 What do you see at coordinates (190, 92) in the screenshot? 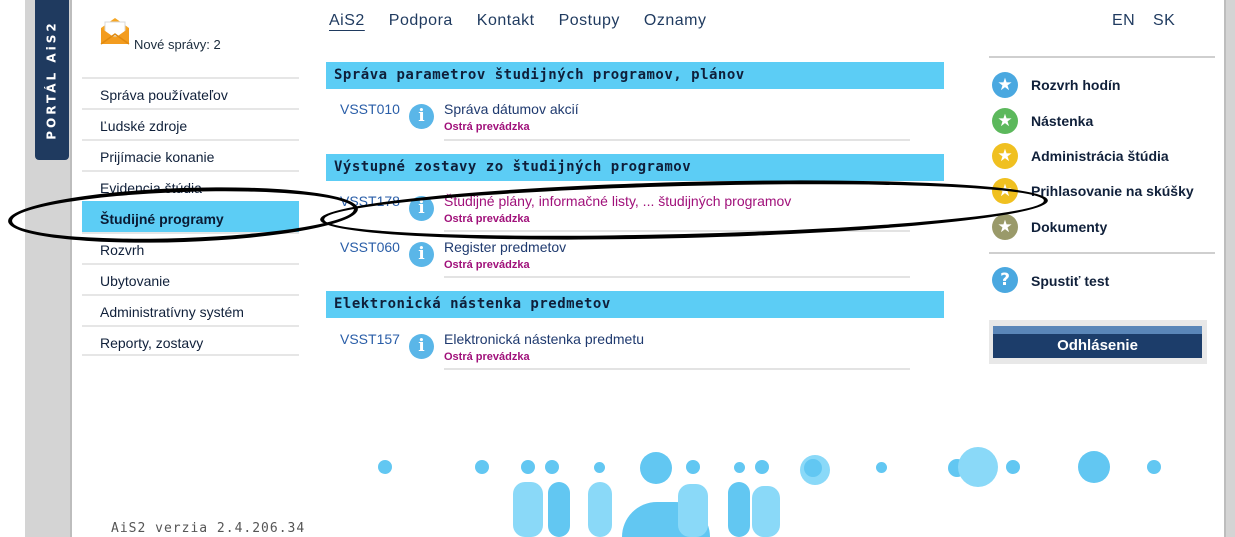
I see `left-menu-item-users: Správa používateľov` at bounding box center [190, 92].